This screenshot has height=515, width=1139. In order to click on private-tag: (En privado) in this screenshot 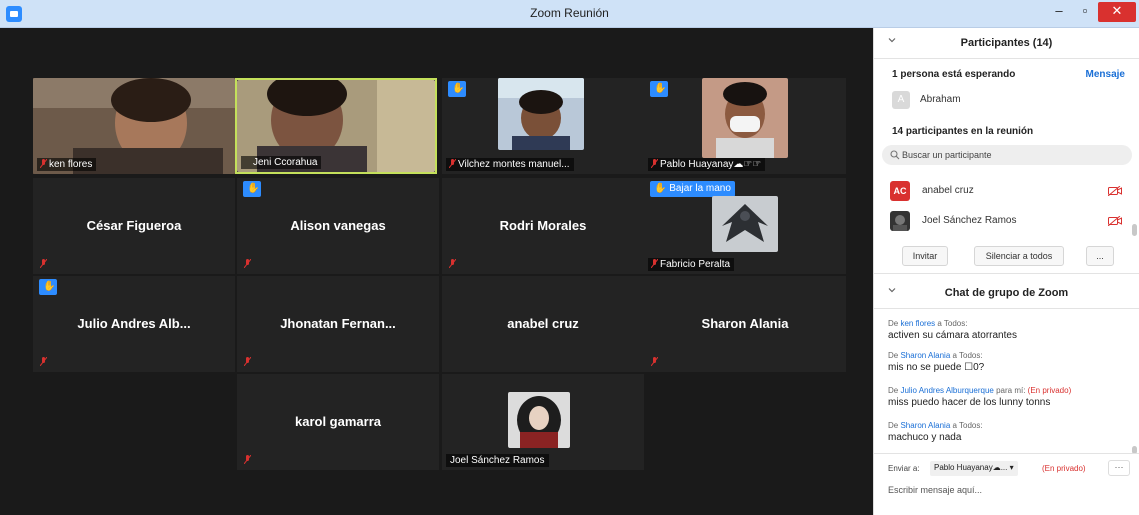, I will do `click(1048, 390)`.